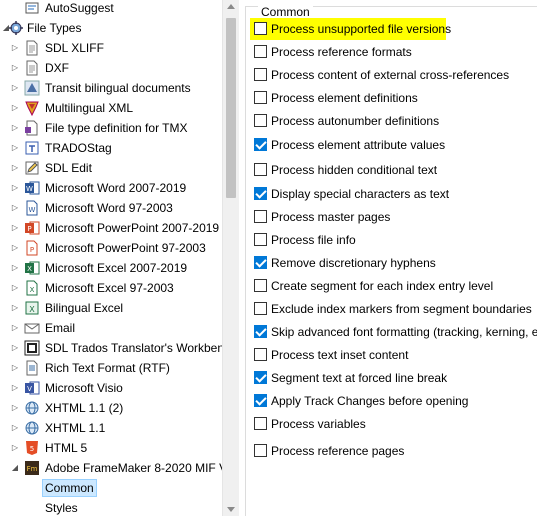 The image size is (537, 516). I want to click on option-process-variables: Process variables, so click(395, 424).